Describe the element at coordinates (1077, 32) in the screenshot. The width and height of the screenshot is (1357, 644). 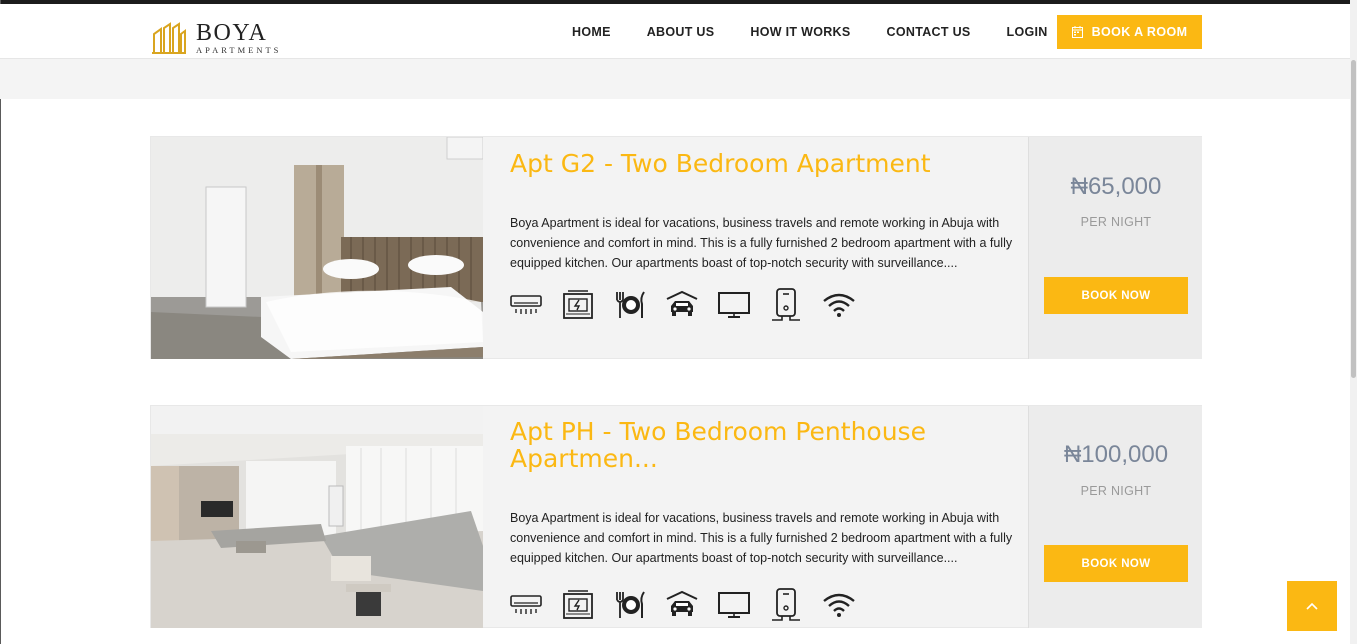
I see `calendar-icon` at that location.